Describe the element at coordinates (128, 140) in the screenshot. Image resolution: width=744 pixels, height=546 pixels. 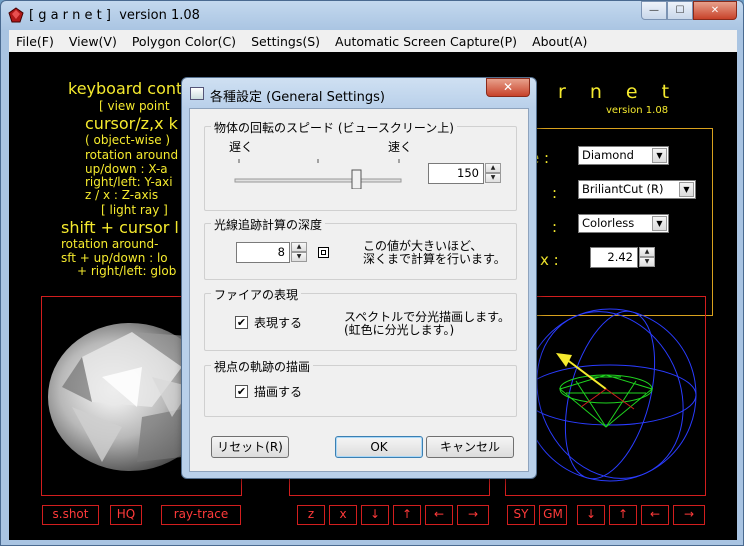
I see `help-object-wise: ( object-wise )` at that location.